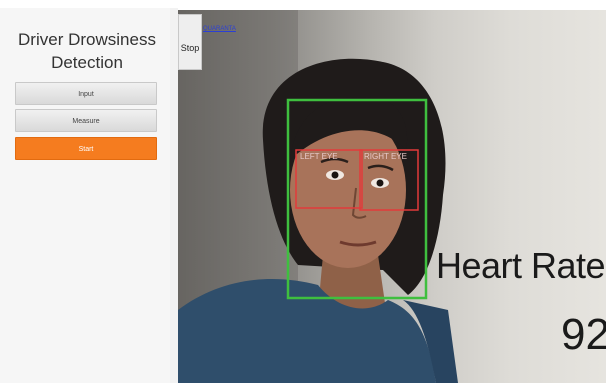 This screenshot has width=606, height=383. Describe the element at coordinates (583, 334) in the screenshot. I see `heart-rate-value: 92` at that location.